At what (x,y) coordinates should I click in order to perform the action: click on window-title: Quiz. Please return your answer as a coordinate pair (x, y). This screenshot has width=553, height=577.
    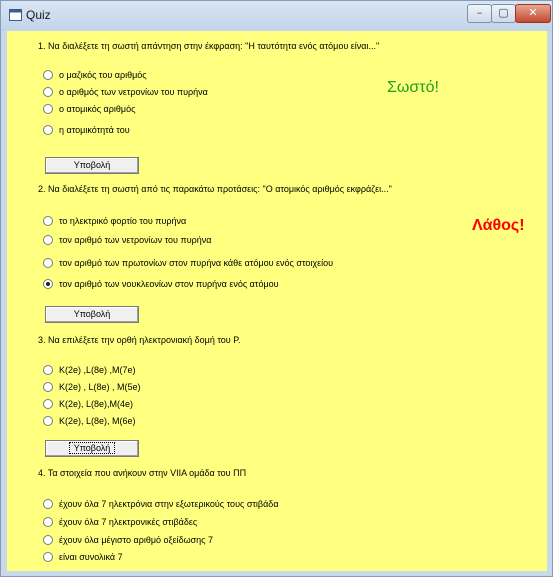
    Looking at the image, I should click on (38, 15).